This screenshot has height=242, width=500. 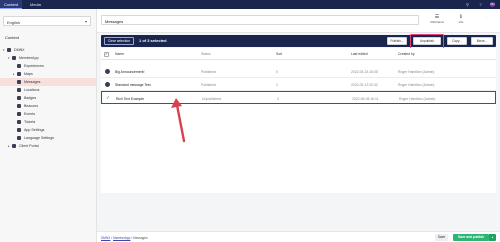 I want to click on tree-item-label: MemberApp, so click(x=29, y=58).